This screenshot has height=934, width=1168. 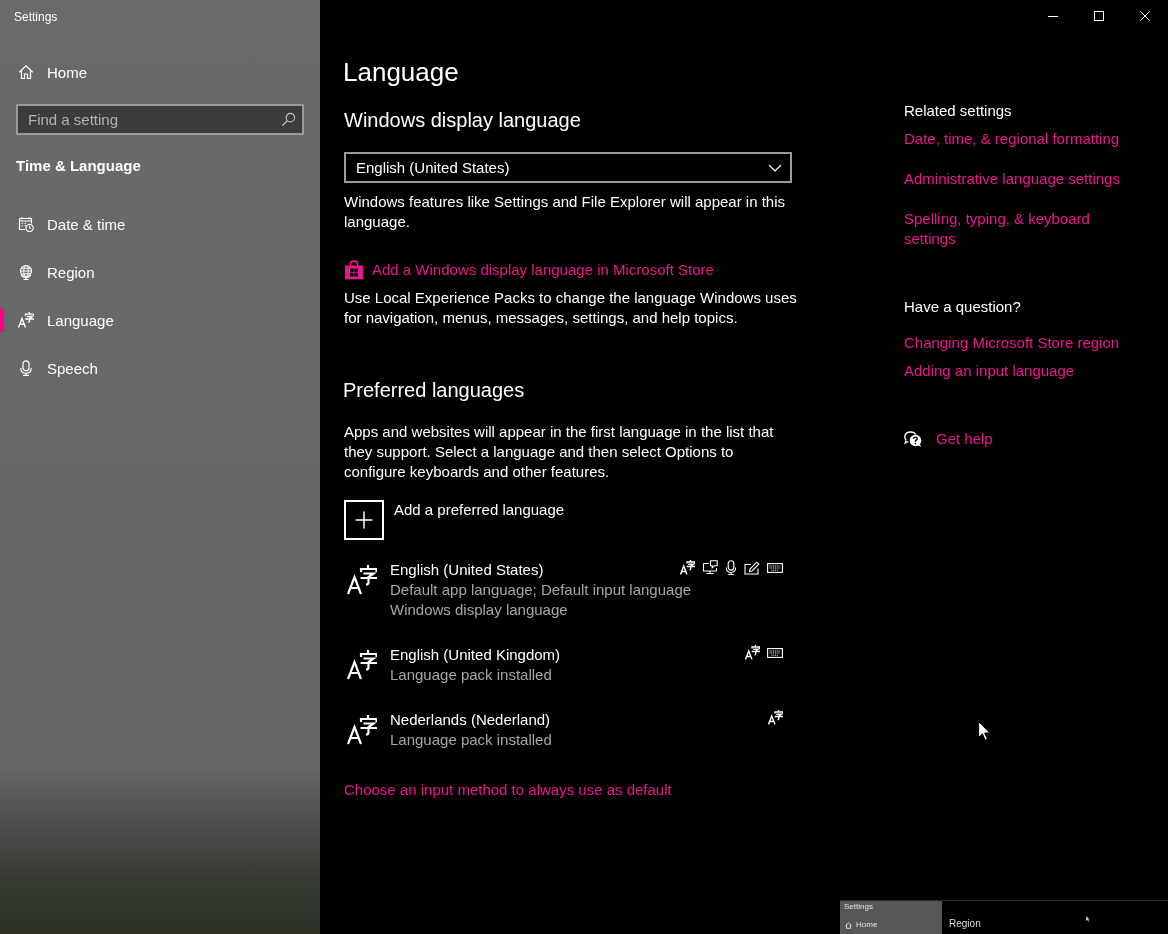 What do you see at coordinates (775, 167) in the screenshot?
I see `chevron-down-icon` at bounding box center [775, 167].